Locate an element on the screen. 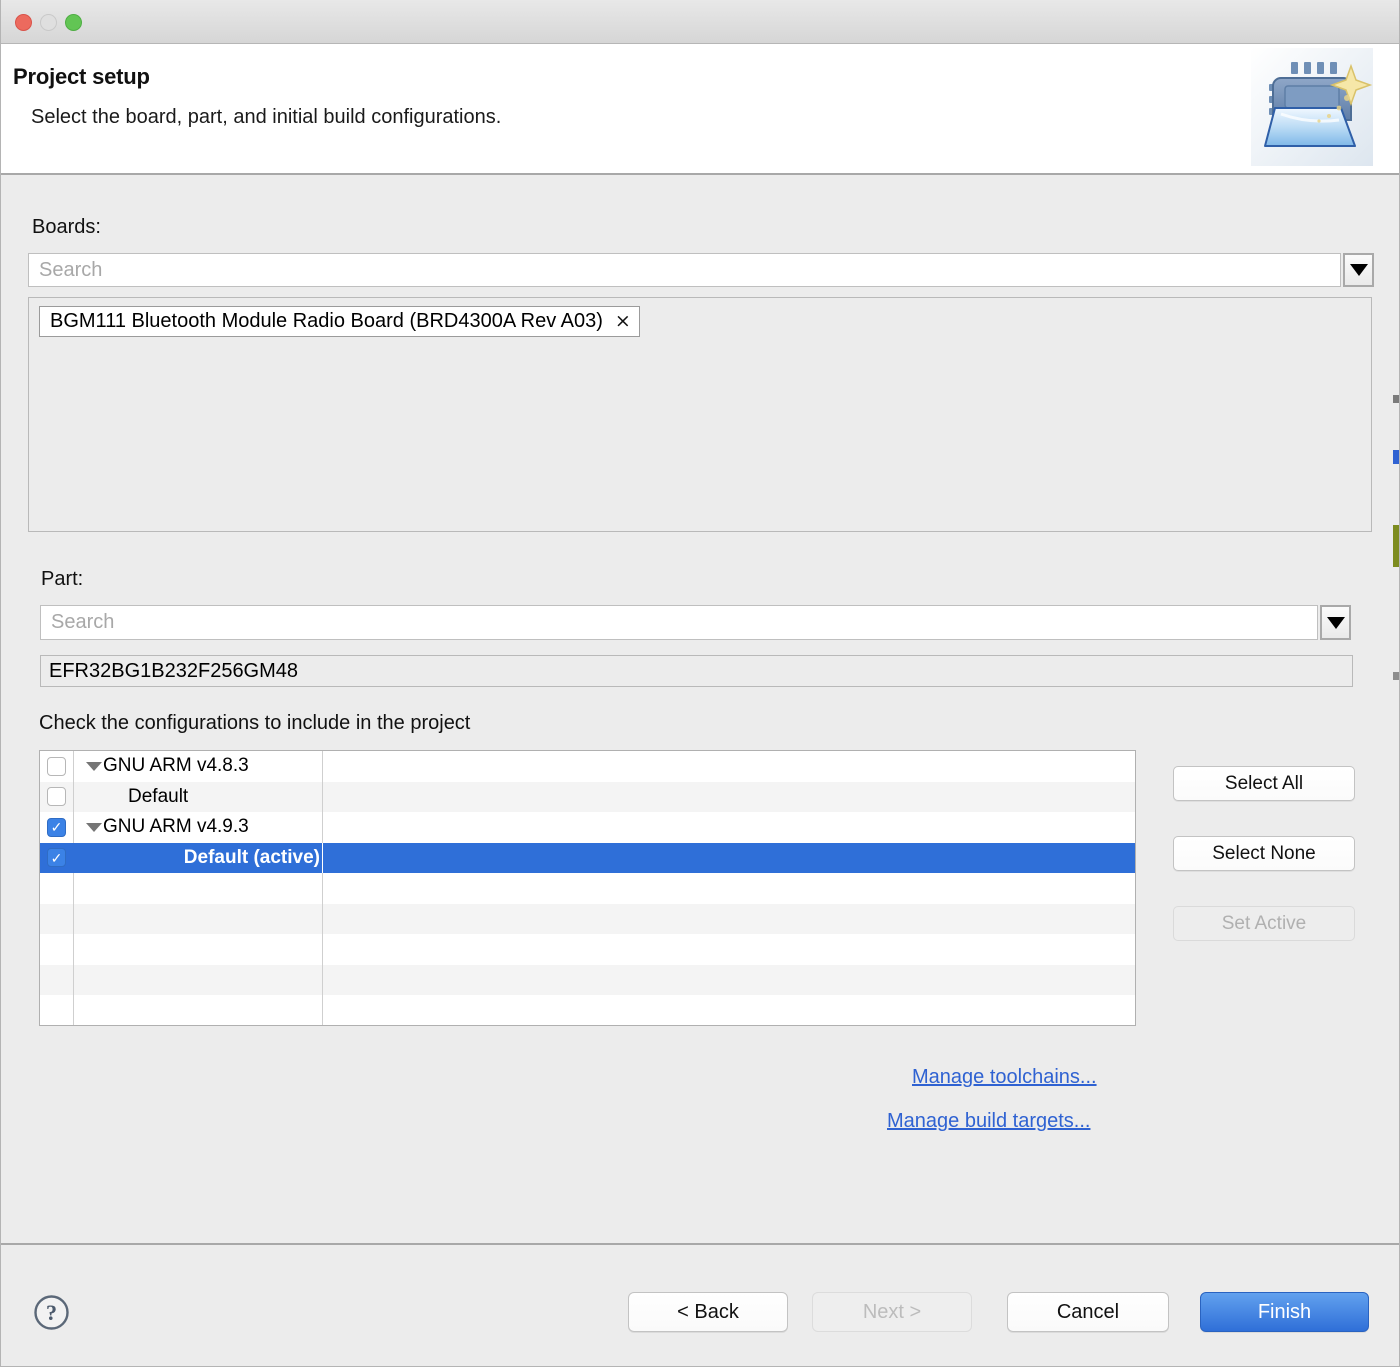  project-wizard-icon is located at coordinates (1312, 107).